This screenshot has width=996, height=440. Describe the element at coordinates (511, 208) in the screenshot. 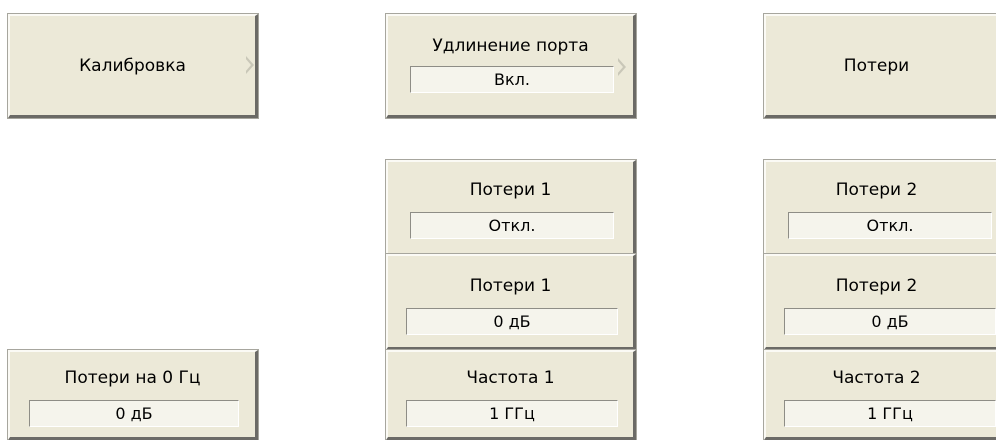

I see `loss1-state-button: Потери 1 Откл.` at that location.